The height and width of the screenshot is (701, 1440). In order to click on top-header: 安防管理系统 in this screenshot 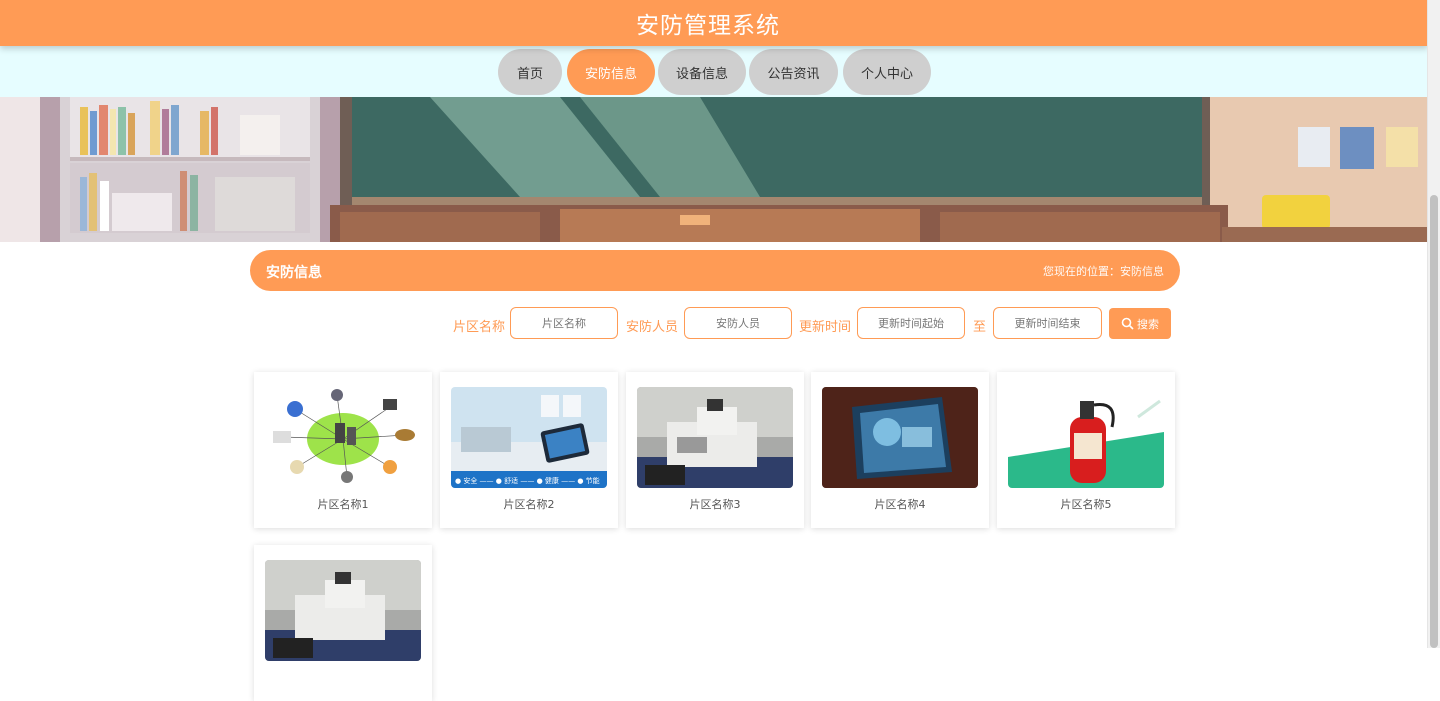, I will do `click(714, 23)`.